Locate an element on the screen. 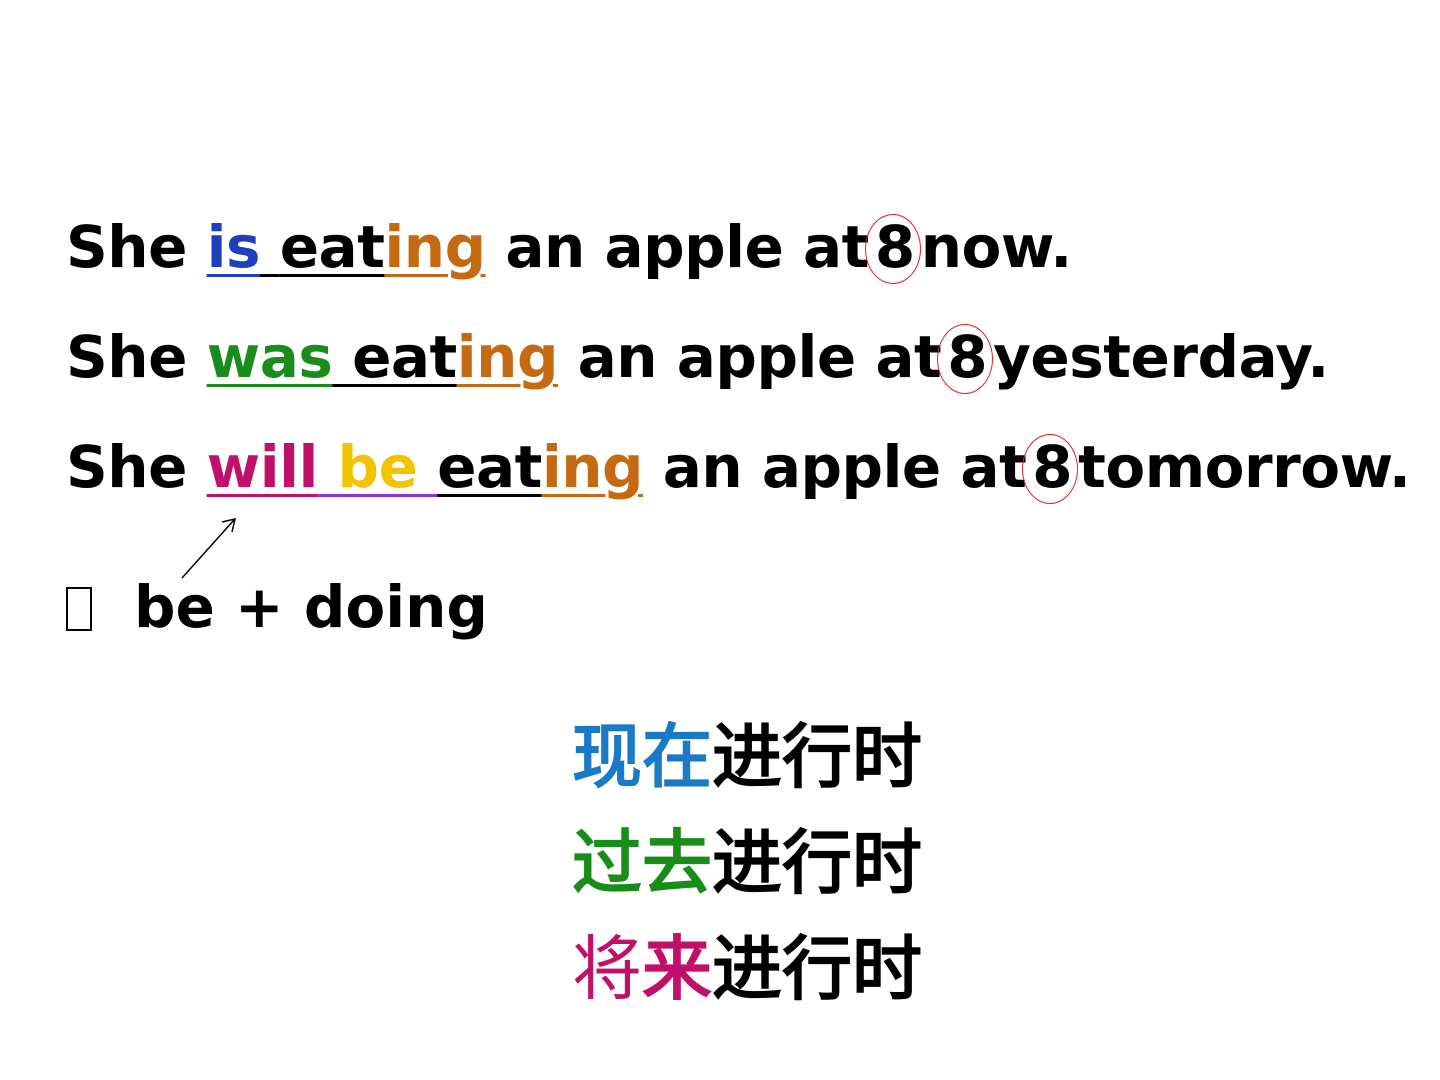 The image size is (1440, 1080). time-word: tomorrow. is located at coordinates (1244, 467).